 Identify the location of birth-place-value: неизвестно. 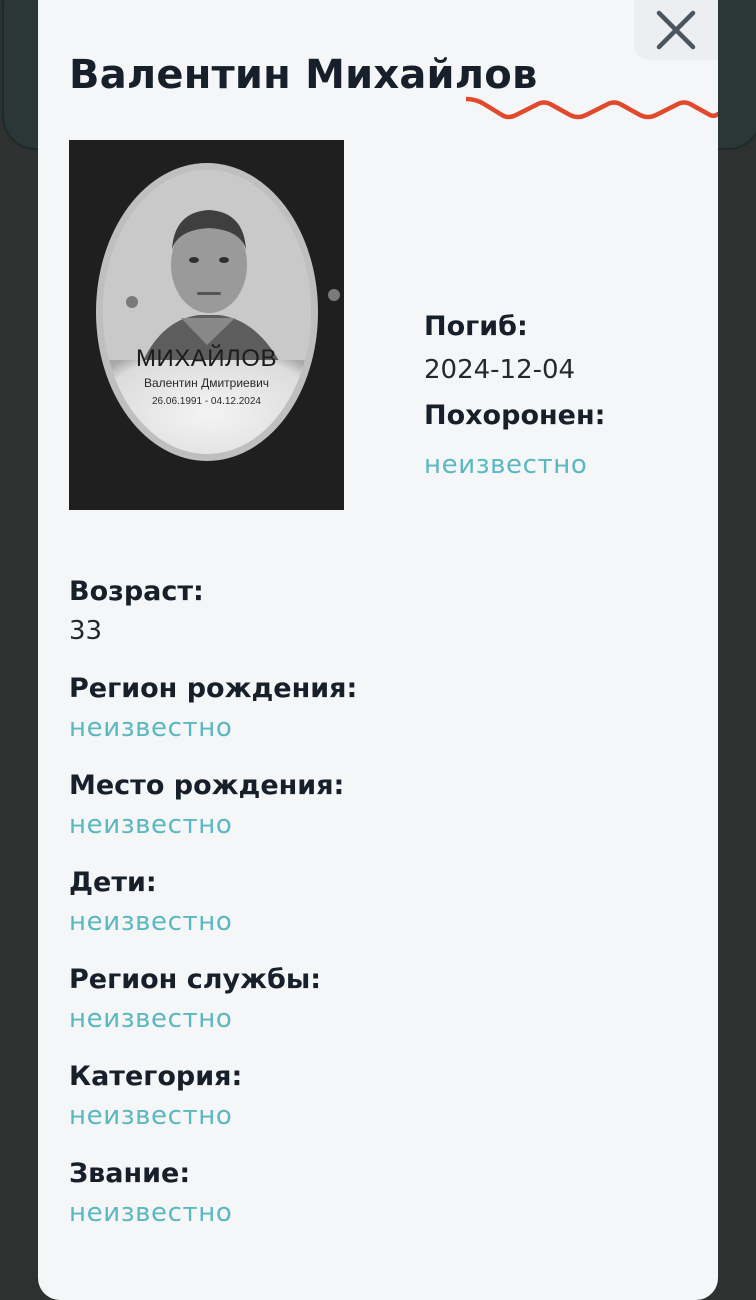
(151, 825).